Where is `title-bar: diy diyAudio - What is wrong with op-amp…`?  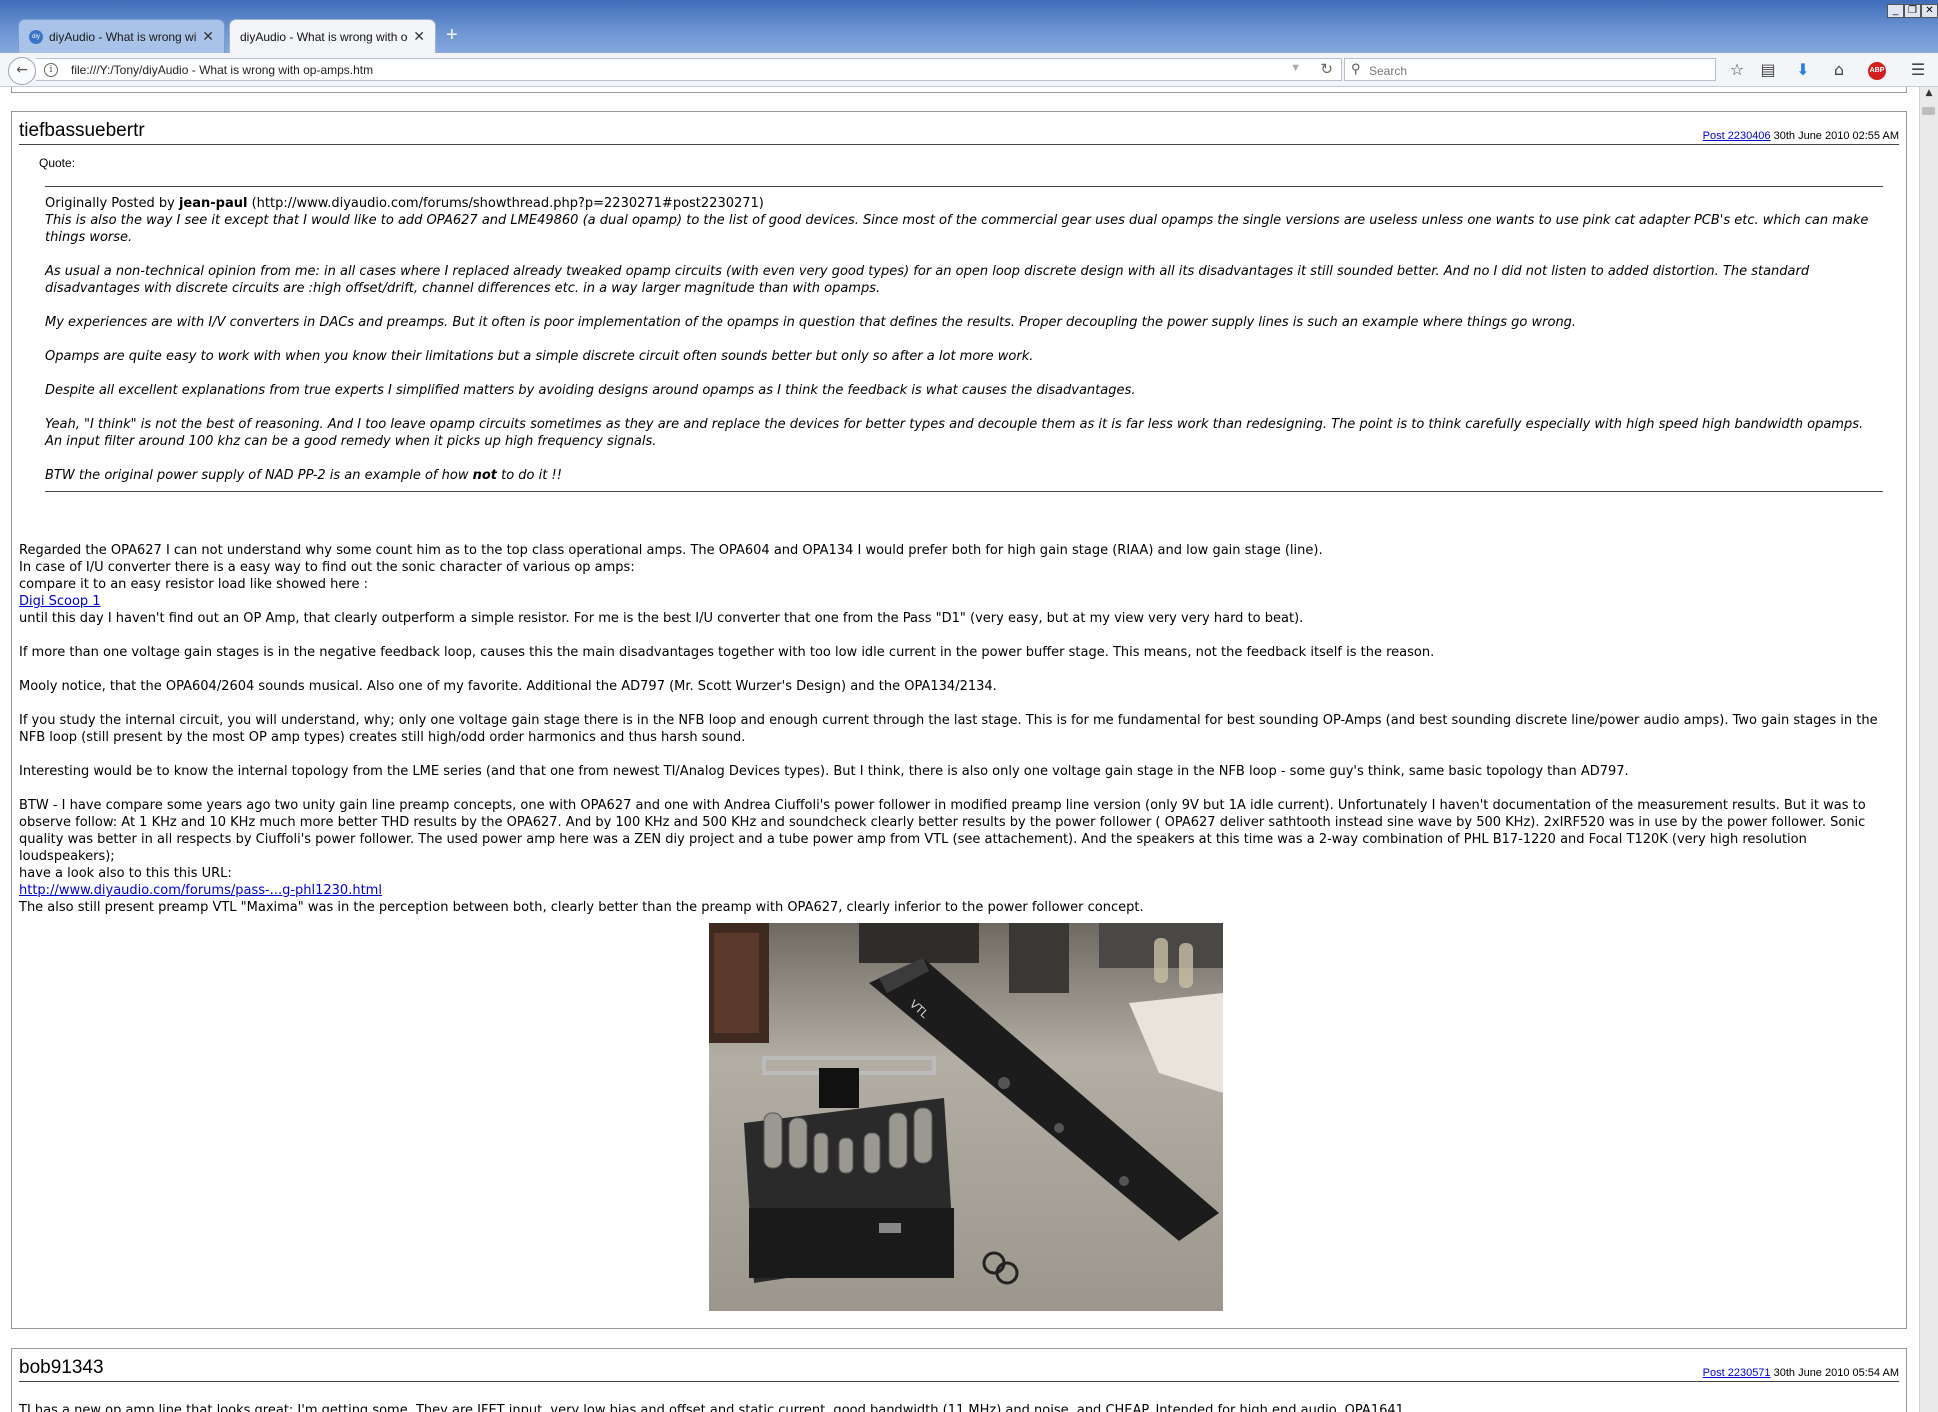
title-bar: diy diyAudio - What is wrong with op-amp… is located at coordinates (969, 26).